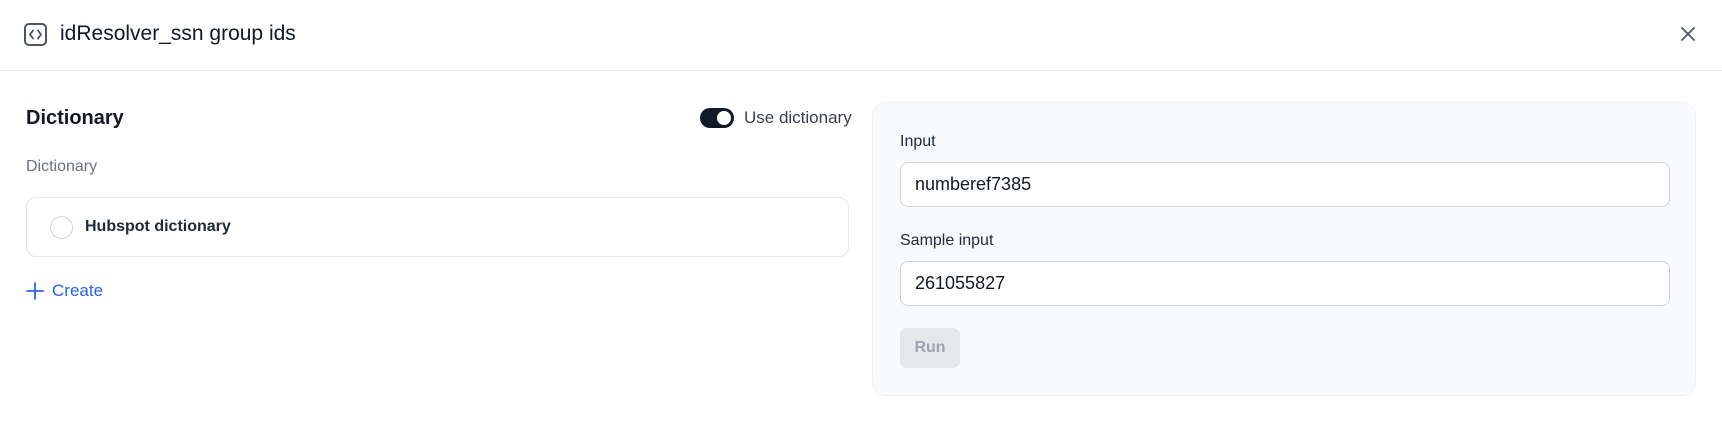 Image resolution: width=1722 pixels, height=432 pixels. I want to click on dictionary-option-label: Hubspot dictionary, so click(158, 226).